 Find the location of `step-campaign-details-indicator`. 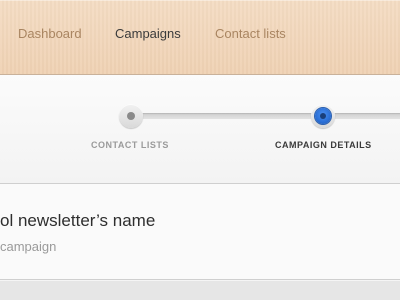

step-campaign-details-indicator is located at coordinates (323, 116).